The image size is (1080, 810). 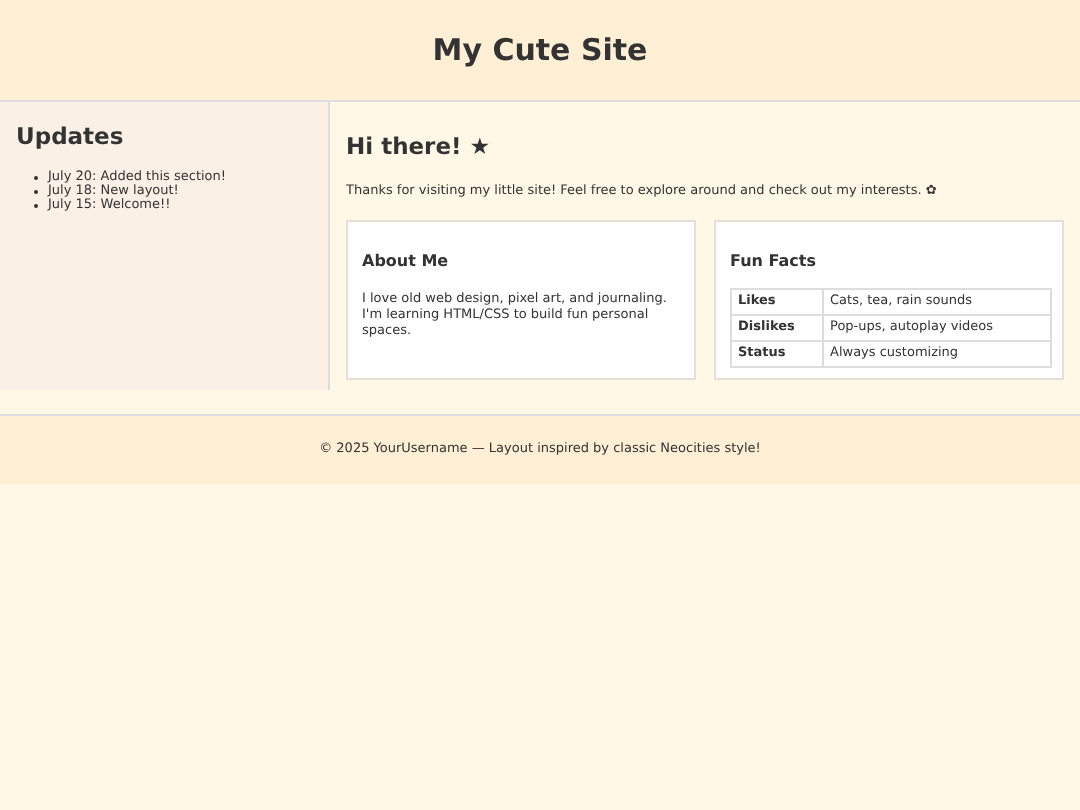 What do you see at coordinates (774, 262) in the screenshot?
I see `card-title: Fun Facts` at bounding box center [774, 262].